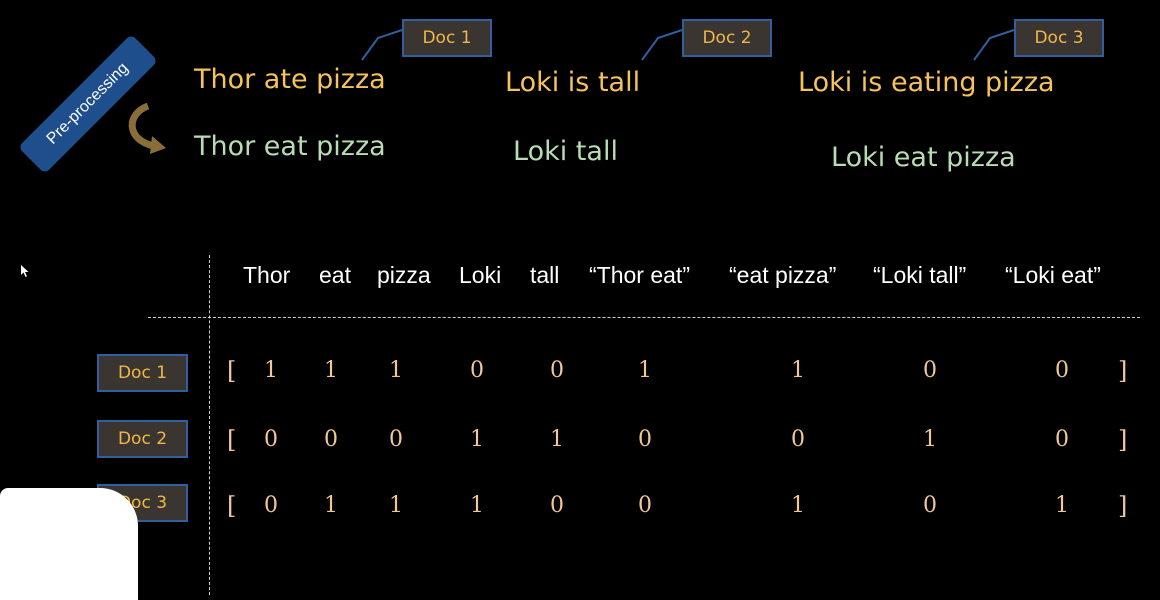 The width and height of the screenshot is (1160, 600). What do you see at coordinates (142, 373) in the screenshot?
I see `row-label-doc-1: Doc 1` at bounding box center [142, 373].